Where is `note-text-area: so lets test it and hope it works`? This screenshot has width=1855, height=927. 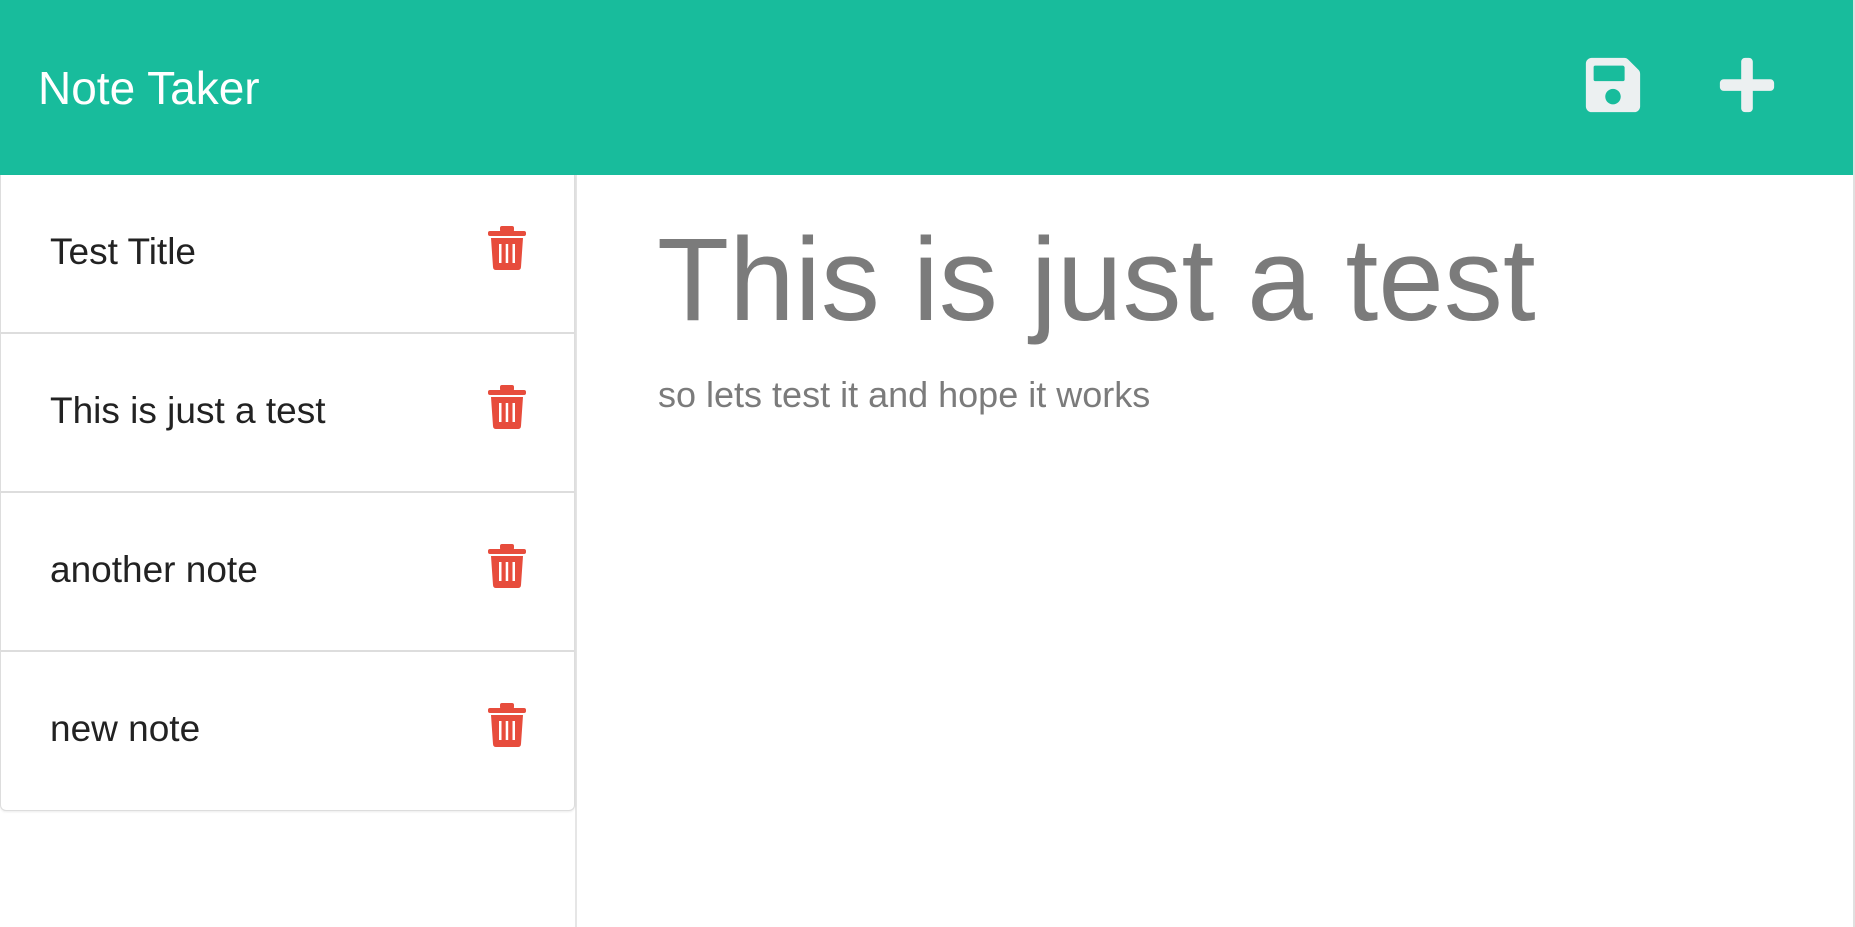 note-text-area: so lets test it and hope it works is located at coordinates (904, 395).